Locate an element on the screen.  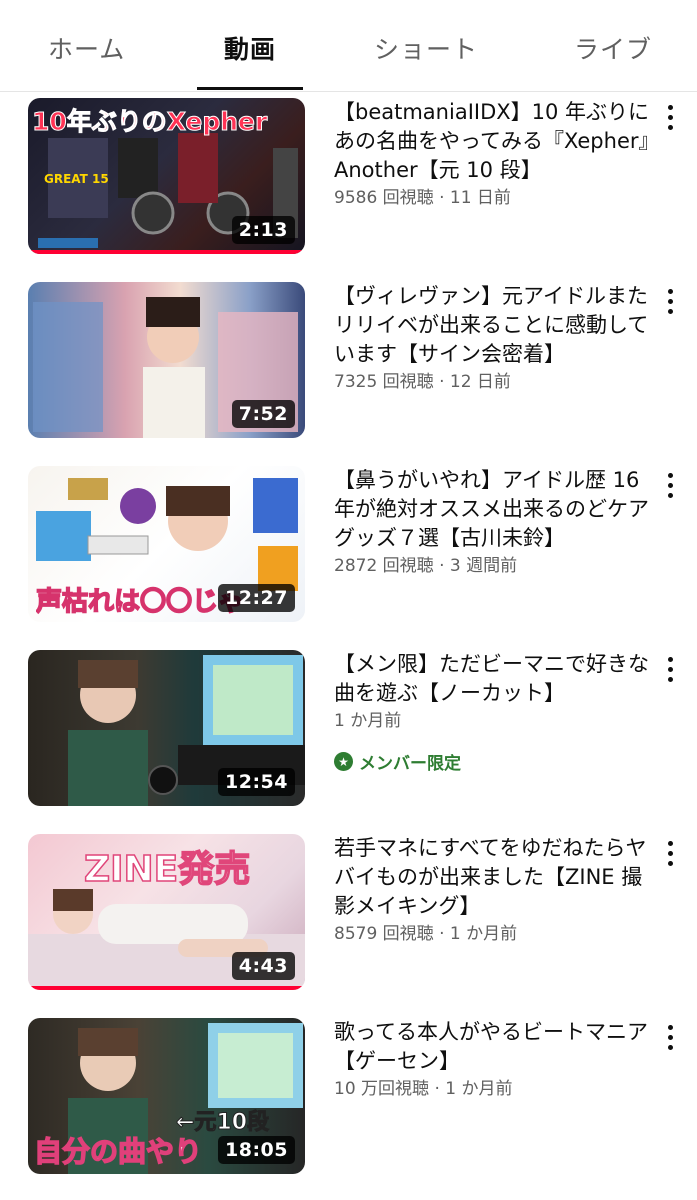
thumbnail-caption: 10年ぶりのXepher is located at coordinates (150, 122).